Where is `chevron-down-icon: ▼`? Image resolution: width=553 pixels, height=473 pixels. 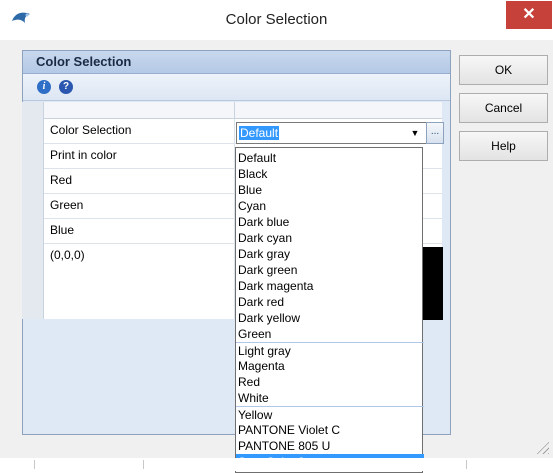
chevron-down-icon: ▼ is located at coordinates (415, 133).